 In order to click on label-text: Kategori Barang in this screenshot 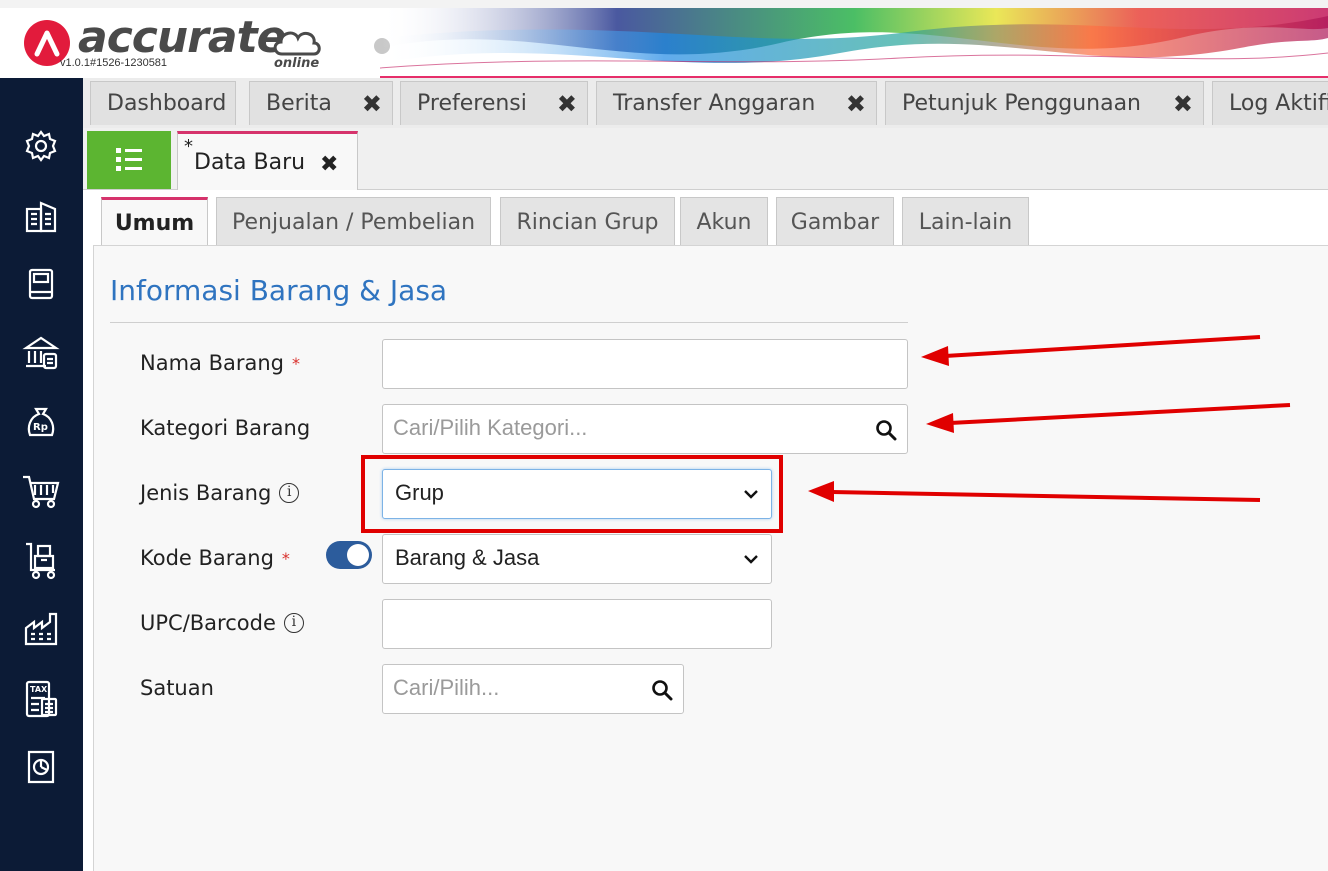, I will do `click(225, 428)`.